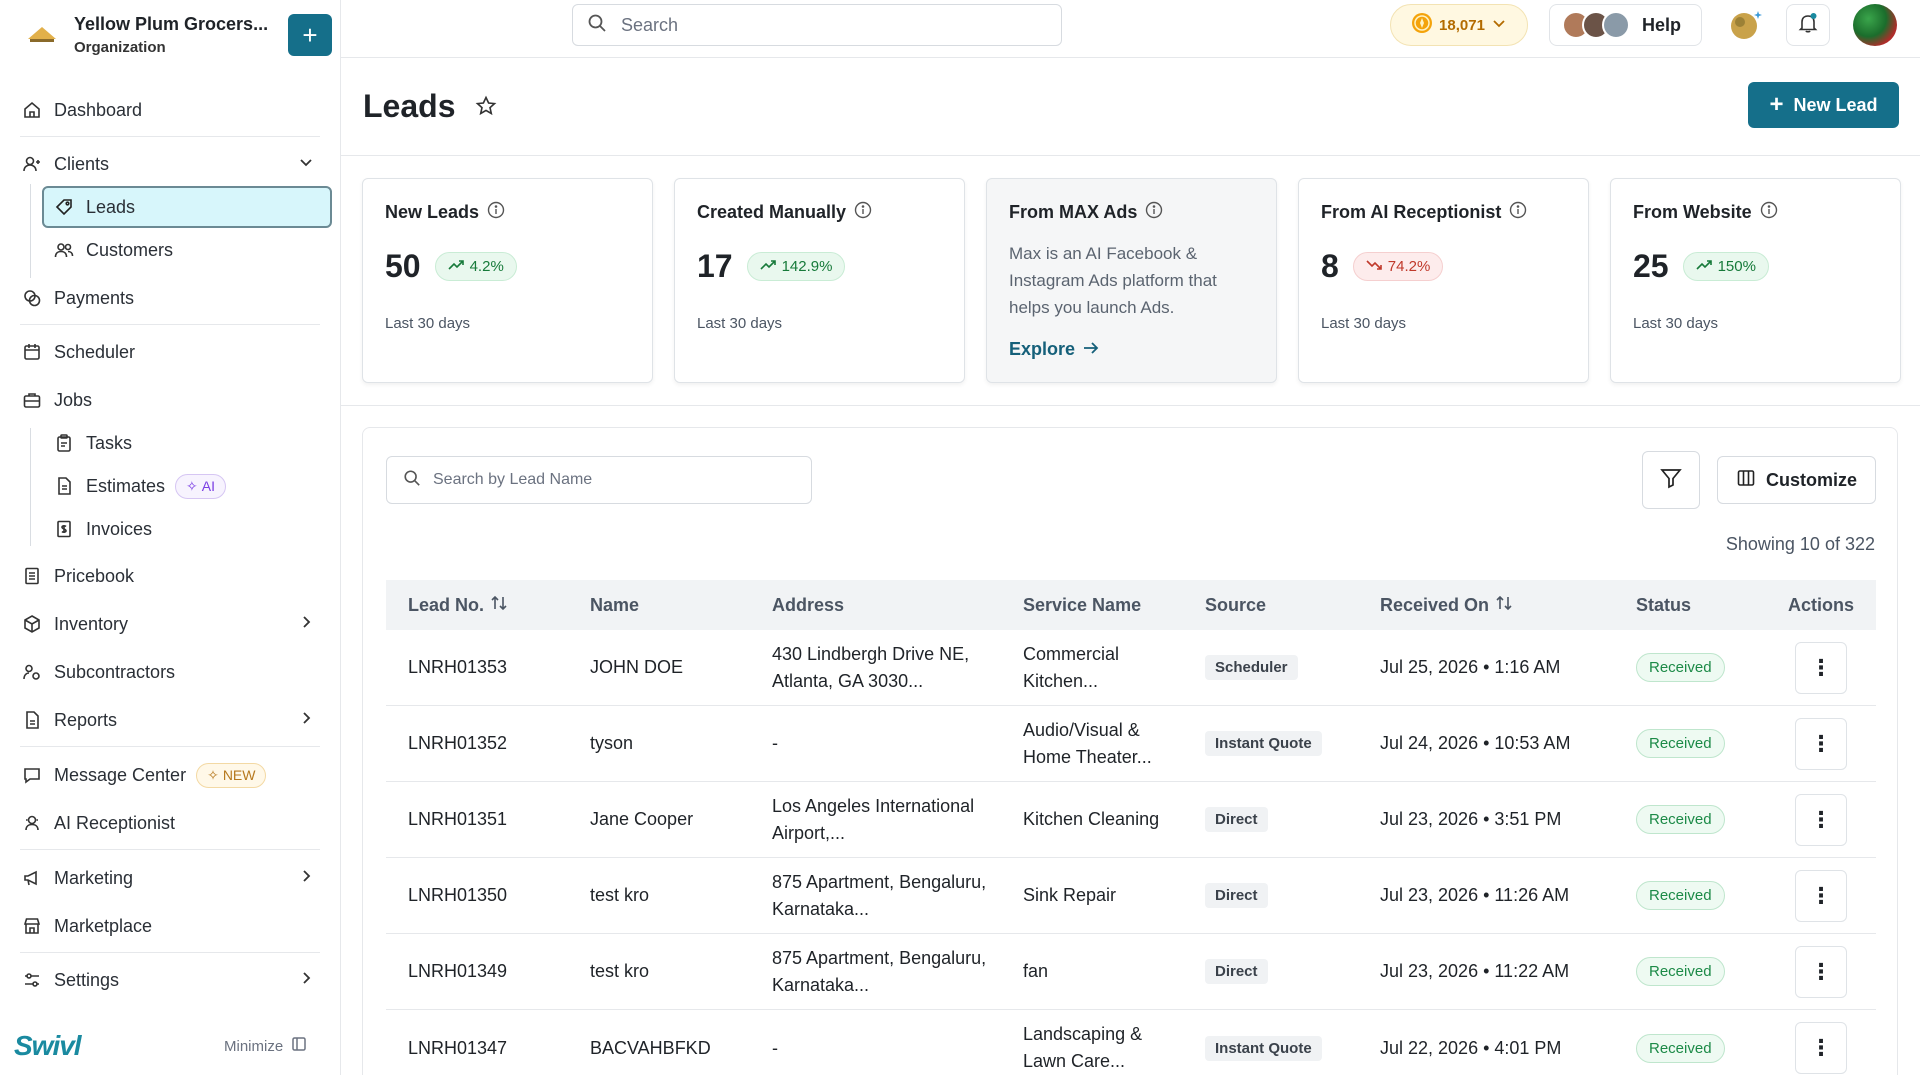 This screenshot has height=1075, width=1920. Describe the element at coordinates (170, 576) in the screenshot. I see `sidebar-item-pricebook: Pricebook` at that location.